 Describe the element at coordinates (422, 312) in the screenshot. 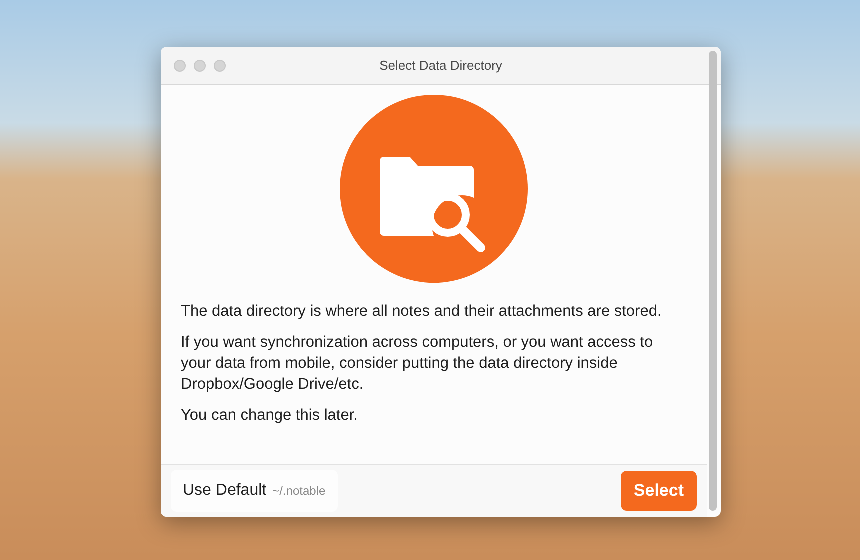

I see `description-text: The data directory is where all notes and their attachments are stored.` at that location.